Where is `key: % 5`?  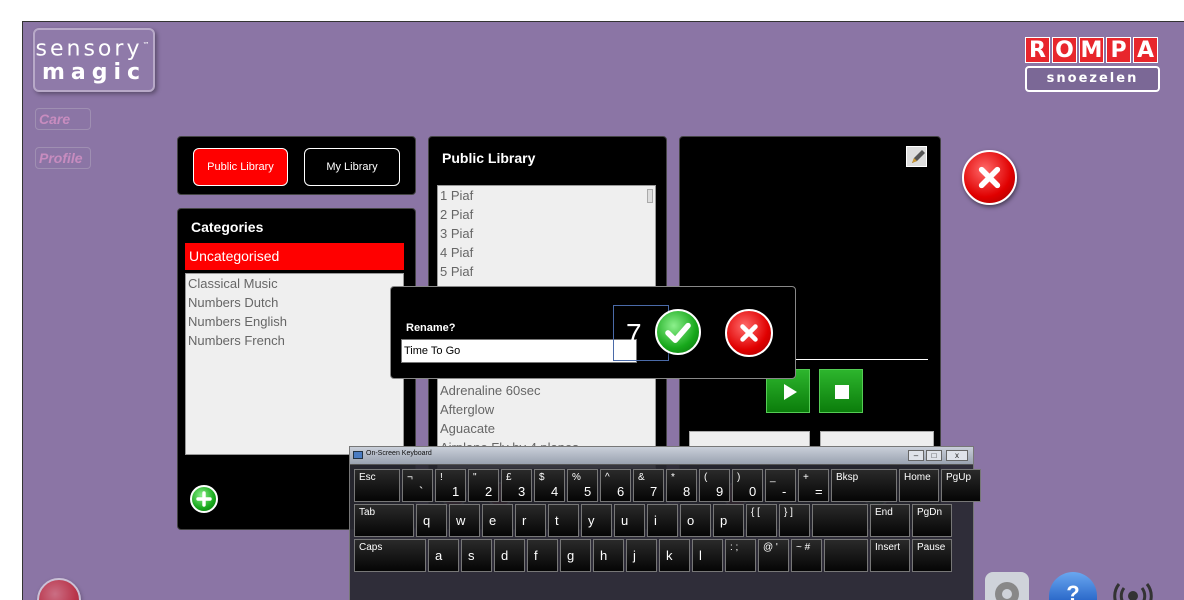
key: % 5 is located at coordinates (582, 485).